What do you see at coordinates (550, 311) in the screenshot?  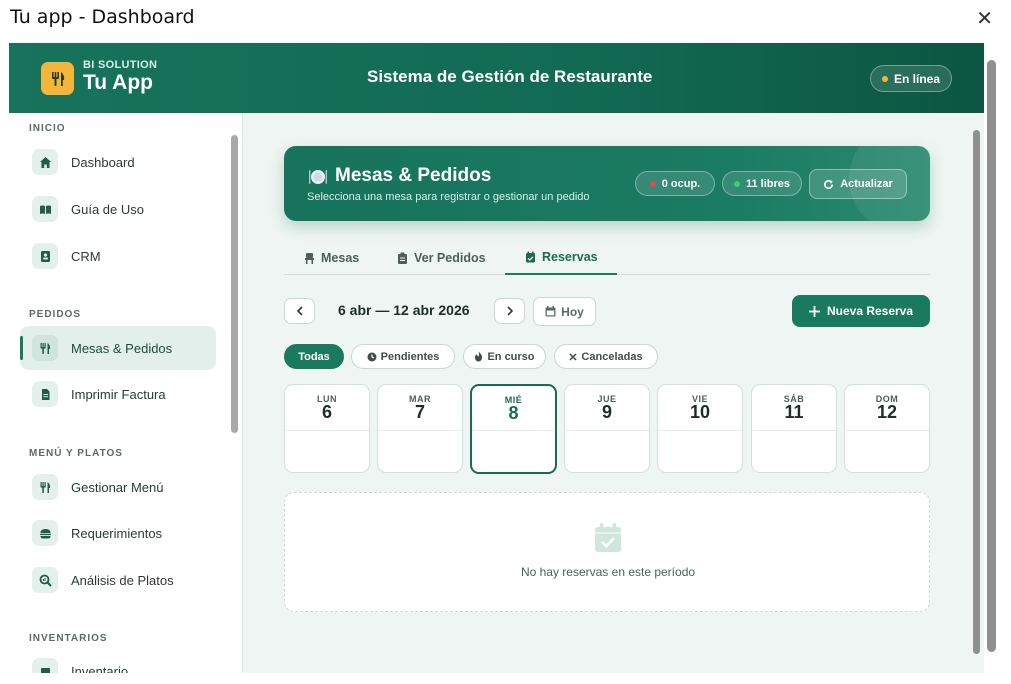 I see `calendar-icon` at bounding box center [550, 311].